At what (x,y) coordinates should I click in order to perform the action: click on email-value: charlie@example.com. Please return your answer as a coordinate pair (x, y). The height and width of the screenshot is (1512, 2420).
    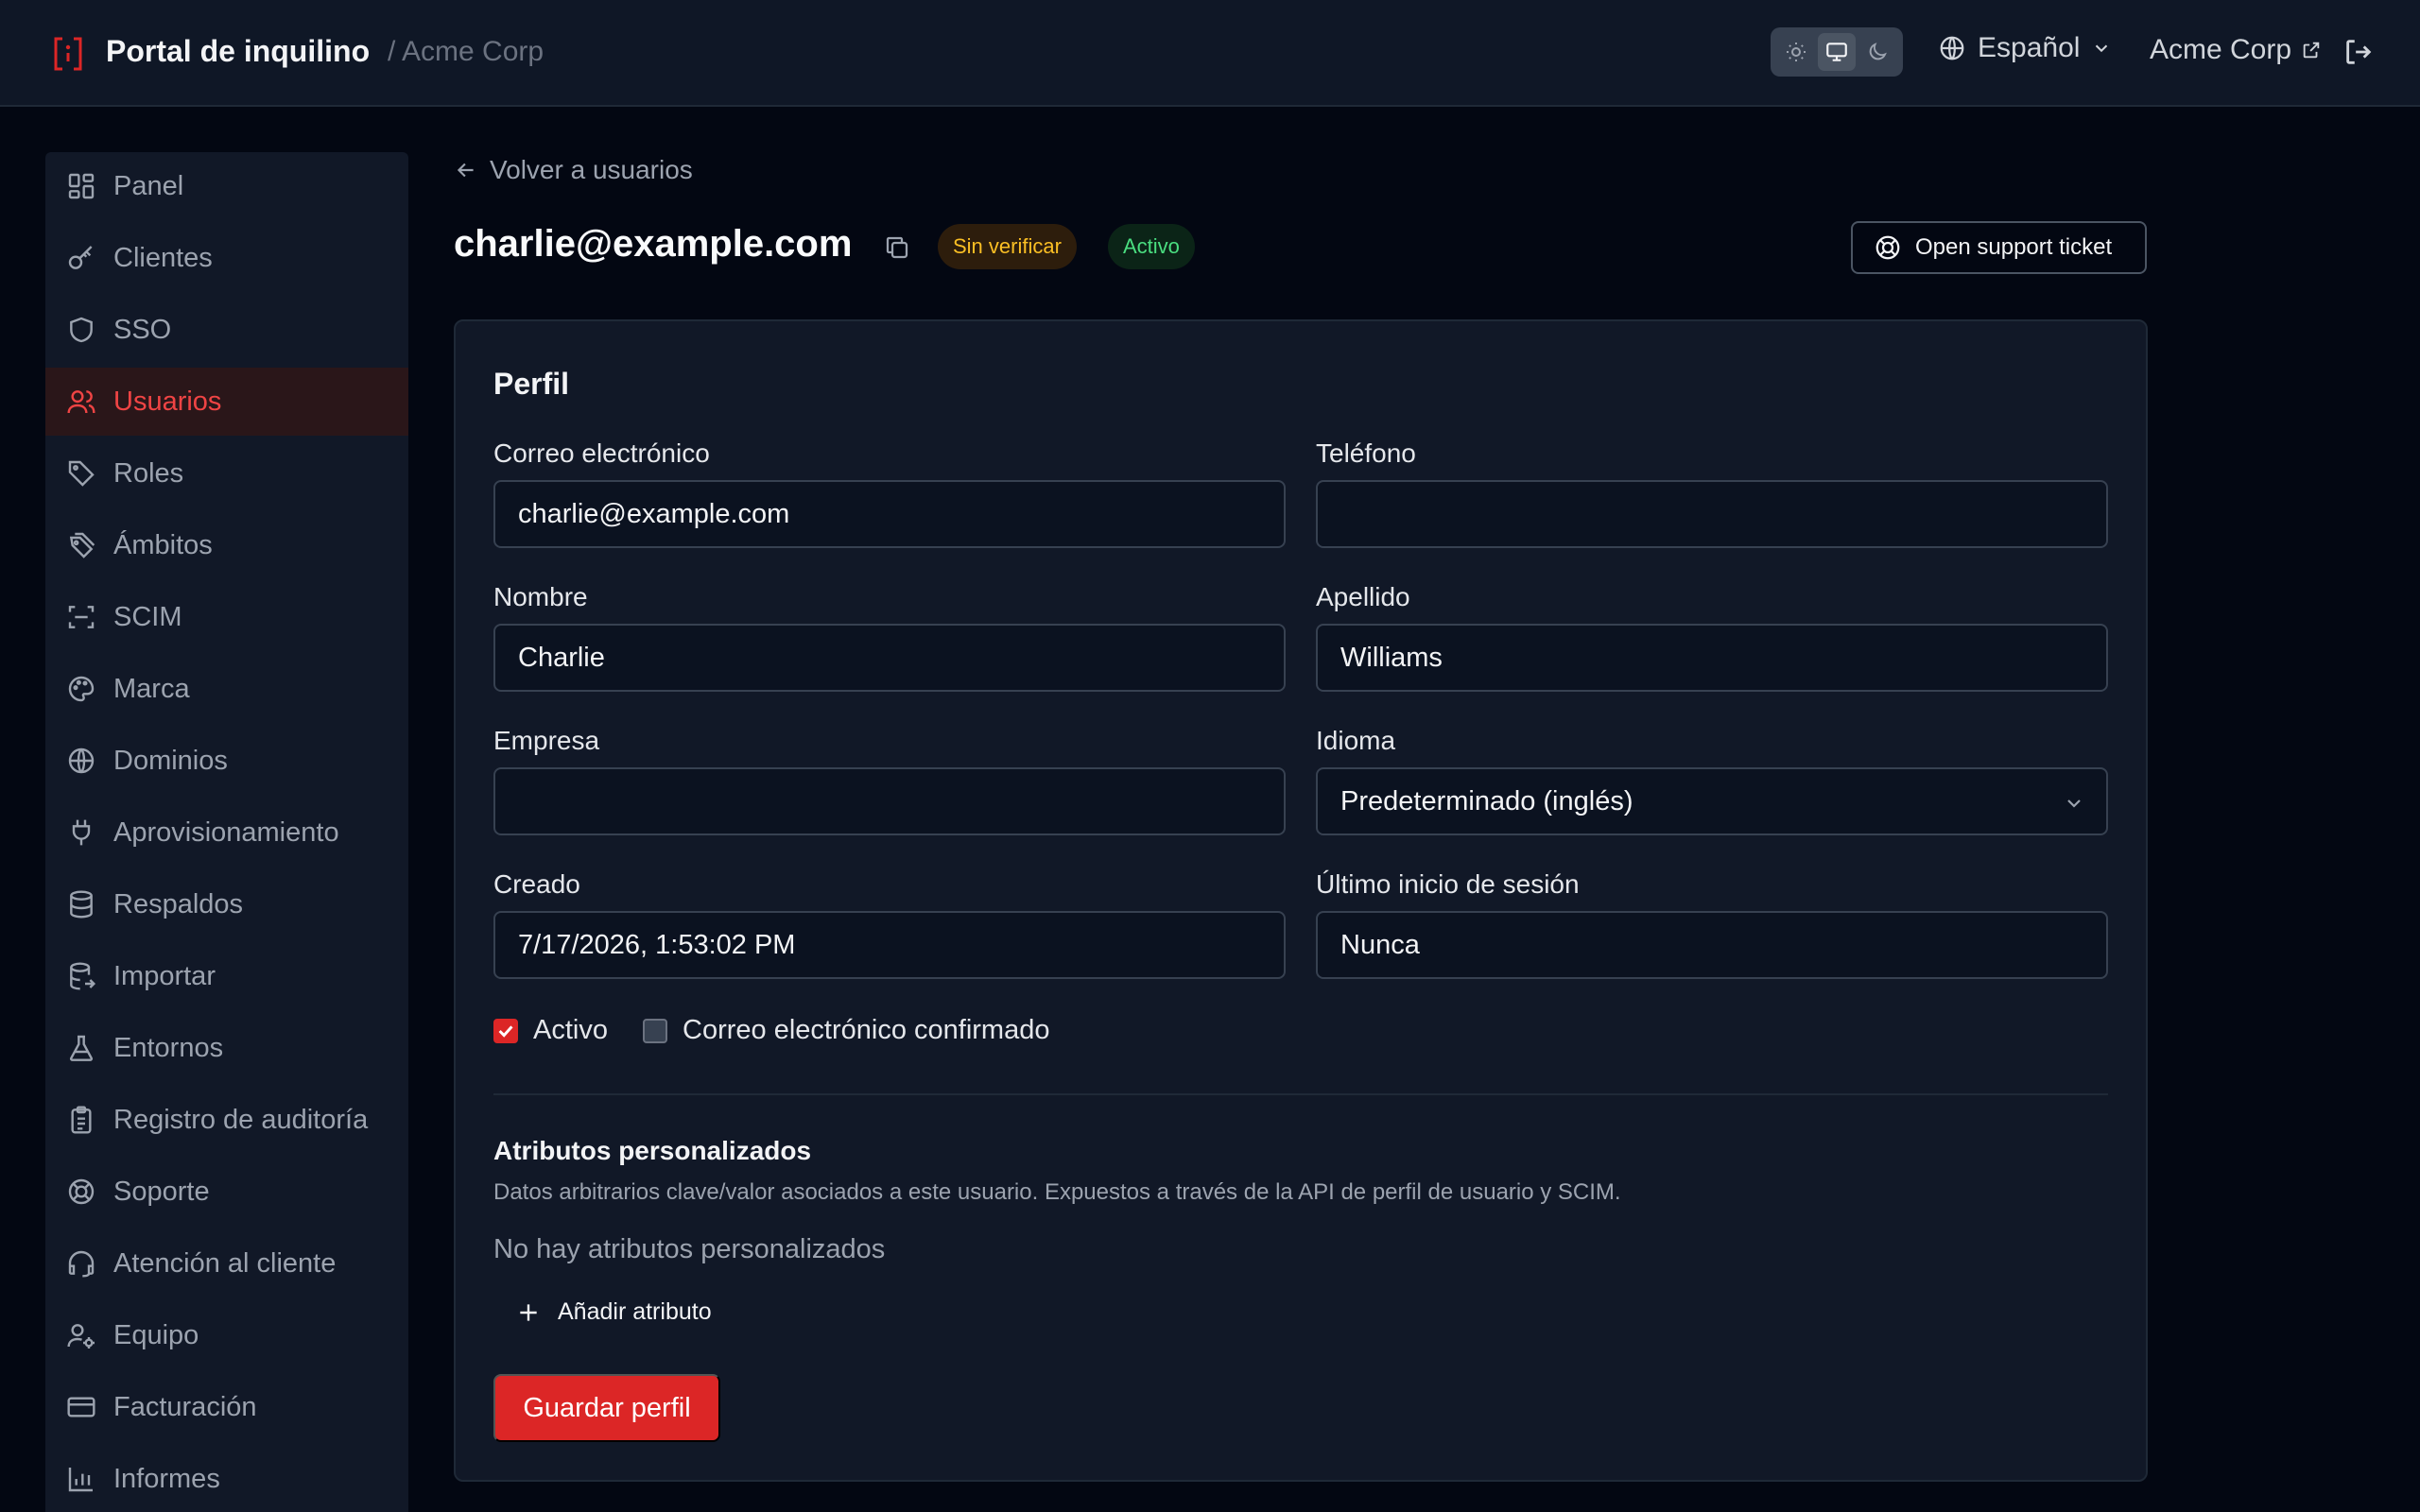
    Looking at the image, I should click on (654, 513).